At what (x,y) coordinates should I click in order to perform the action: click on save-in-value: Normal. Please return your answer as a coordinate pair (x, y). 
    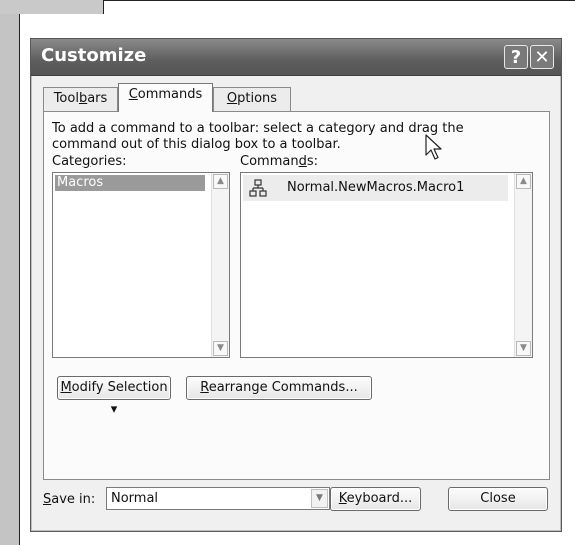
    Looking at the image, I should click on (135, 498).